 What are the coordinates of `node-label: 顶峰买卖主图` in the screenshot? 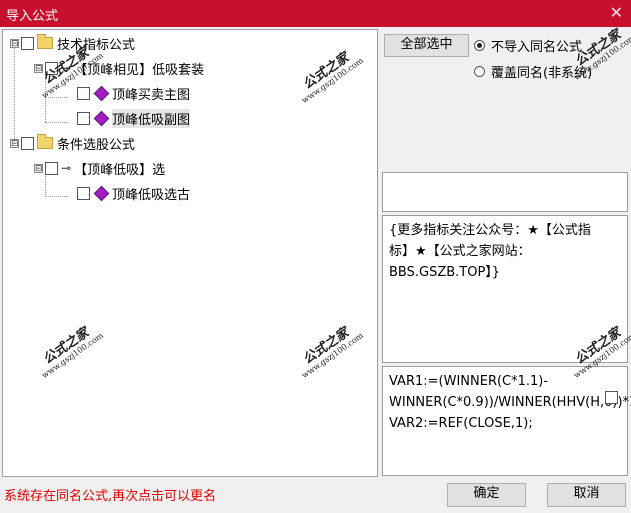 It's located at (151, 95).